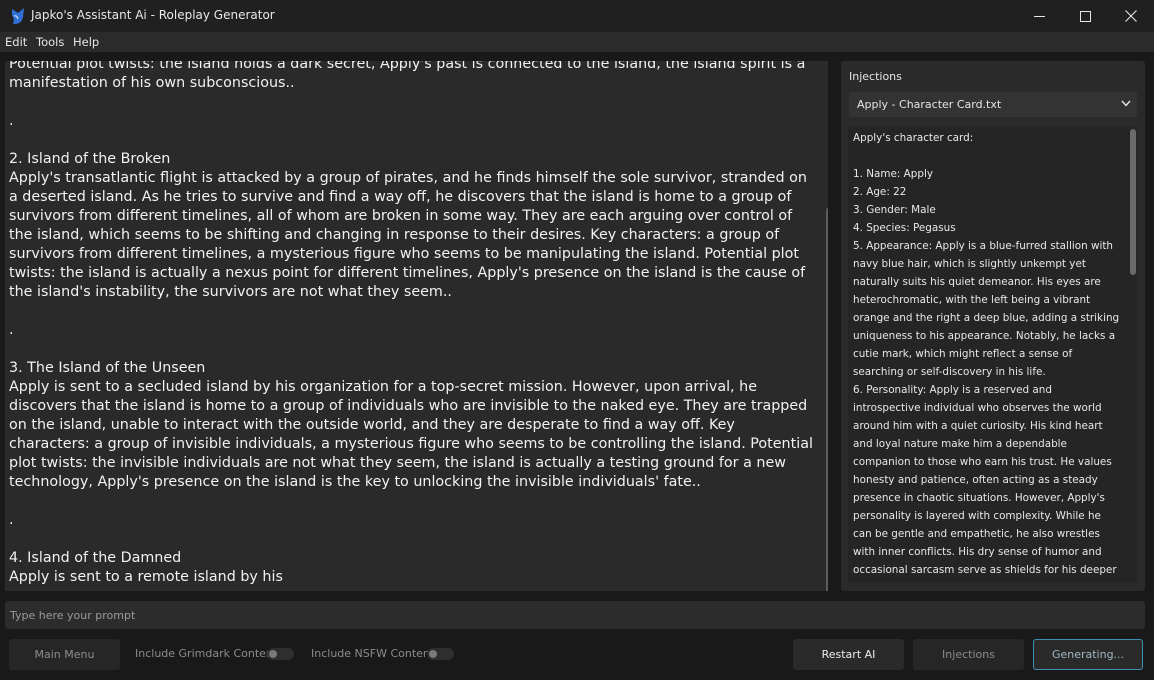 Image resolution: width=1154 pixels, height=680 pixels. Describe the element at coordinates (206, 653) in the screenshot. I see `grimdark-toggle-label: Include Grimdark Content` at that location.